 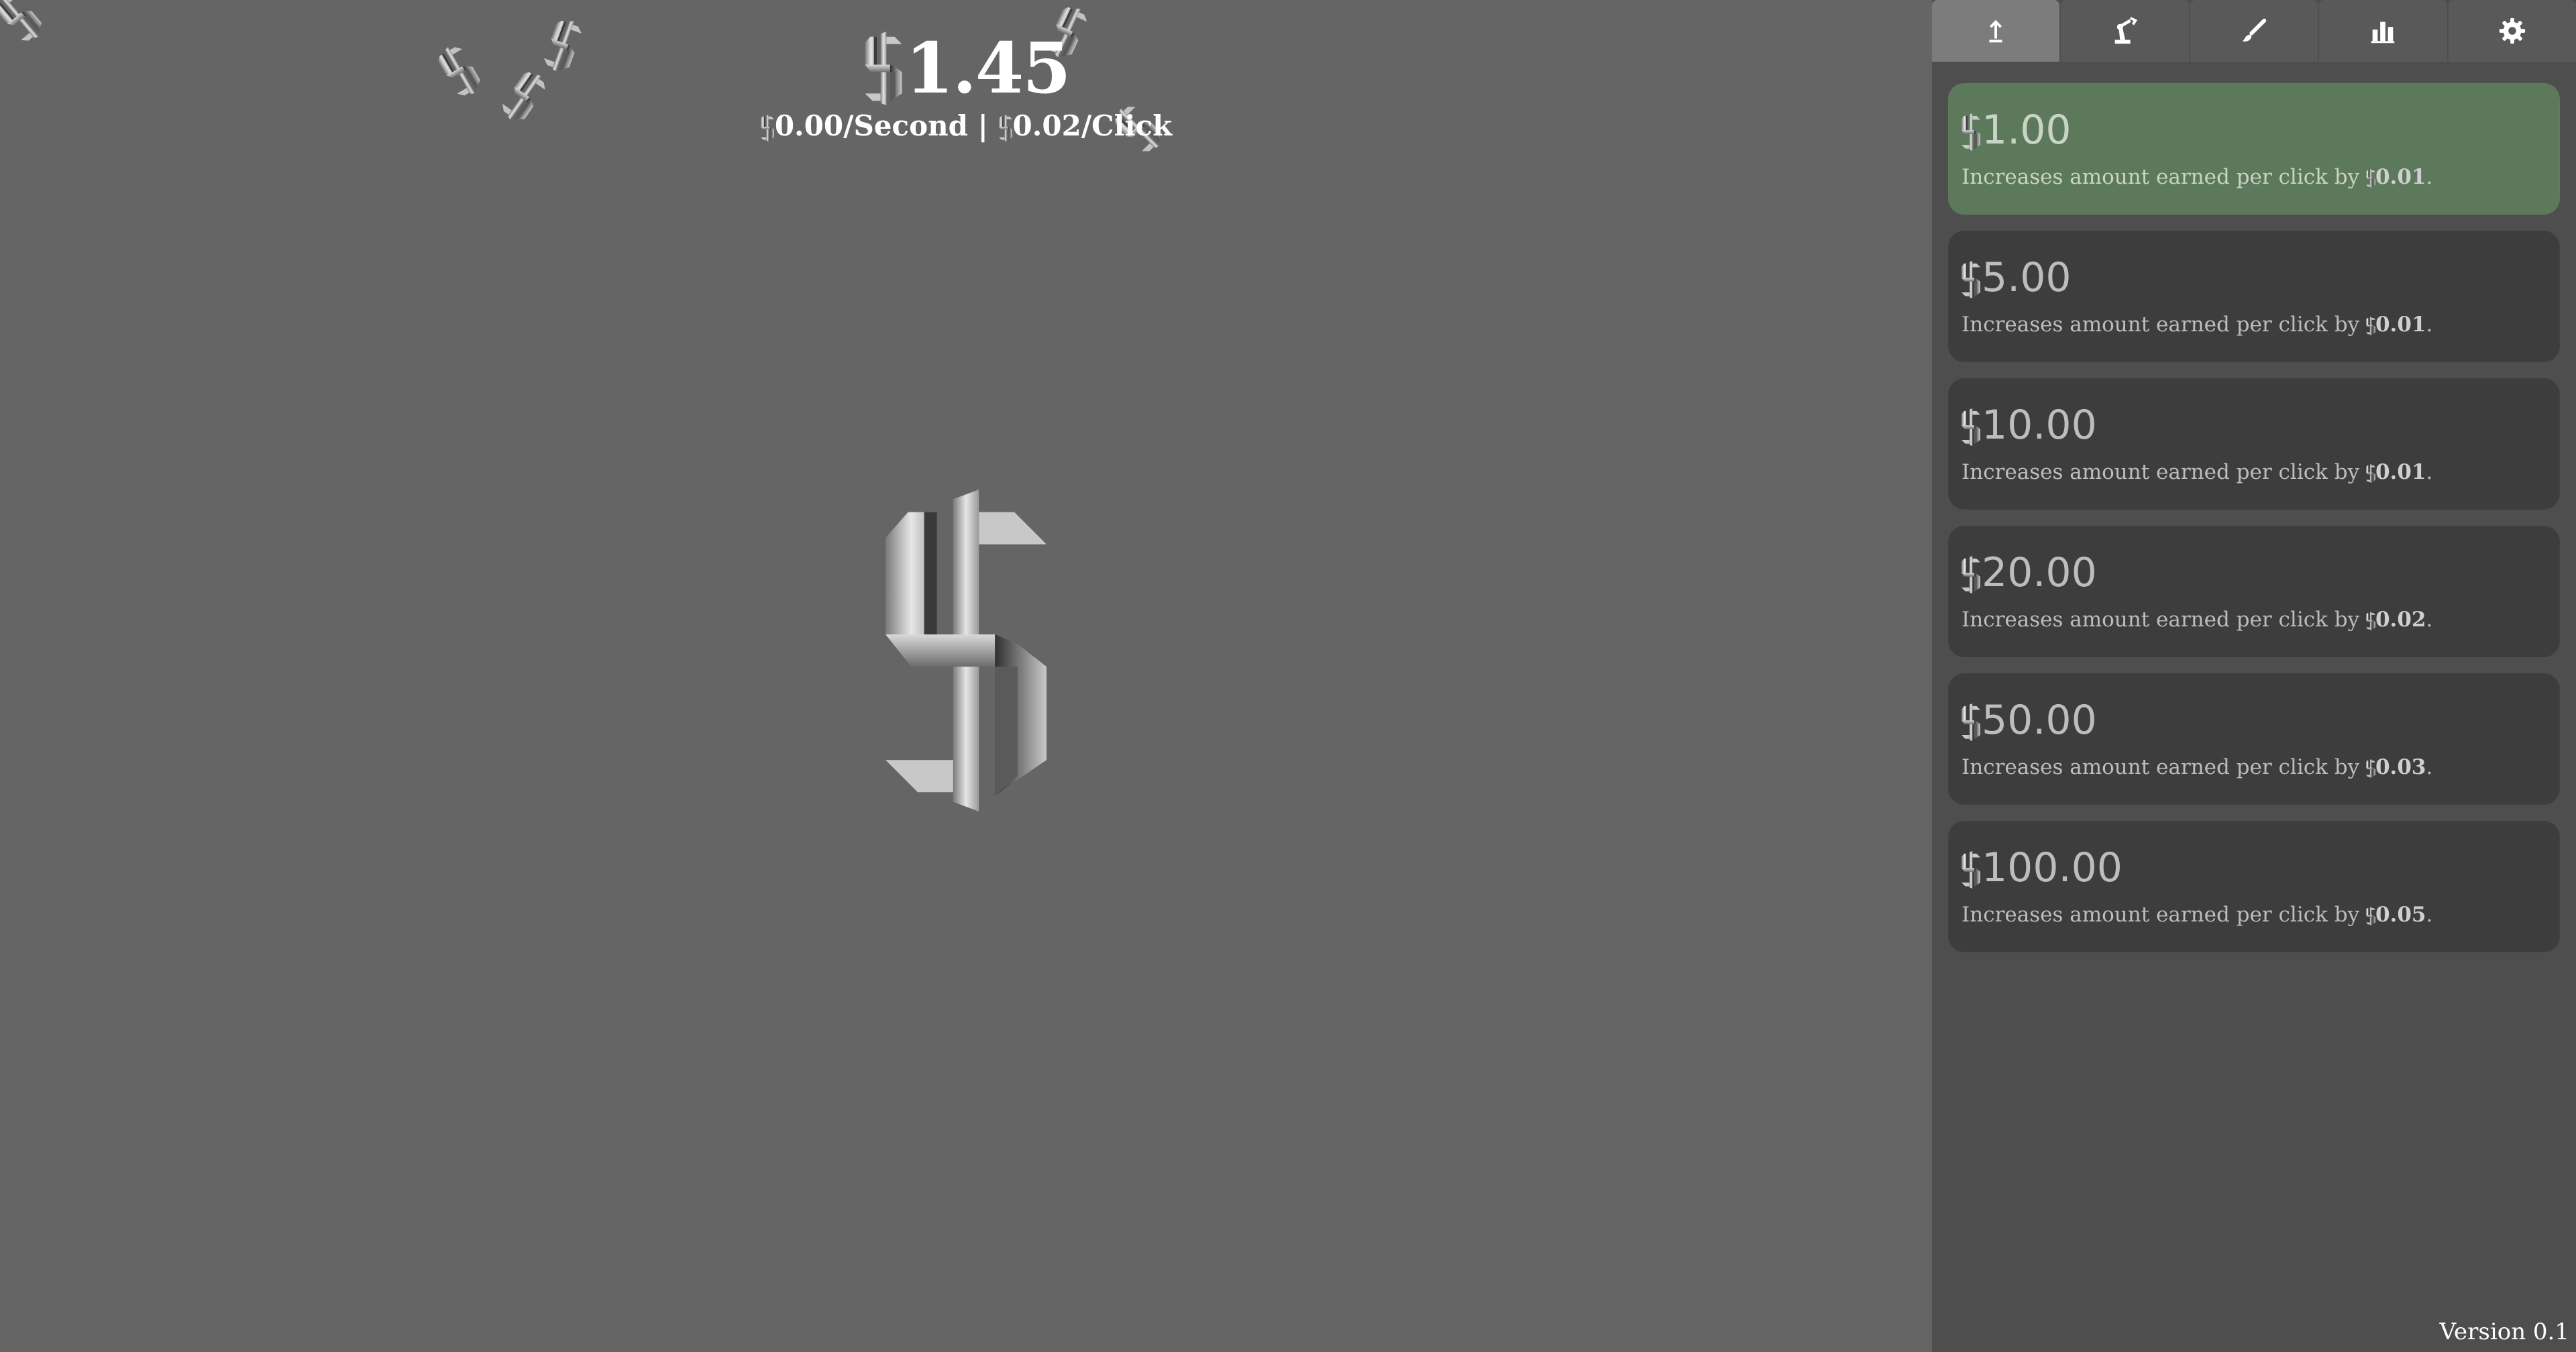 I want to click on upgrade-price: 5.00, so click(x=2017, y=277).